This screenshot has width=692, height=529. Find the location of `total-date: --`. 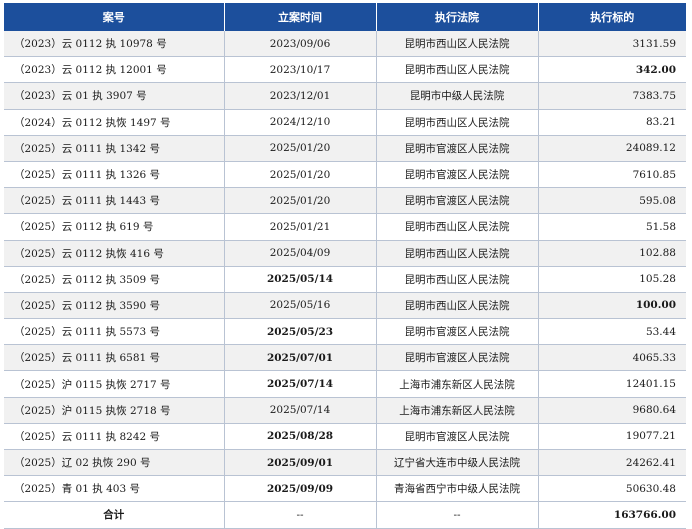

total-date: -- is located at coordinates (300, 515).